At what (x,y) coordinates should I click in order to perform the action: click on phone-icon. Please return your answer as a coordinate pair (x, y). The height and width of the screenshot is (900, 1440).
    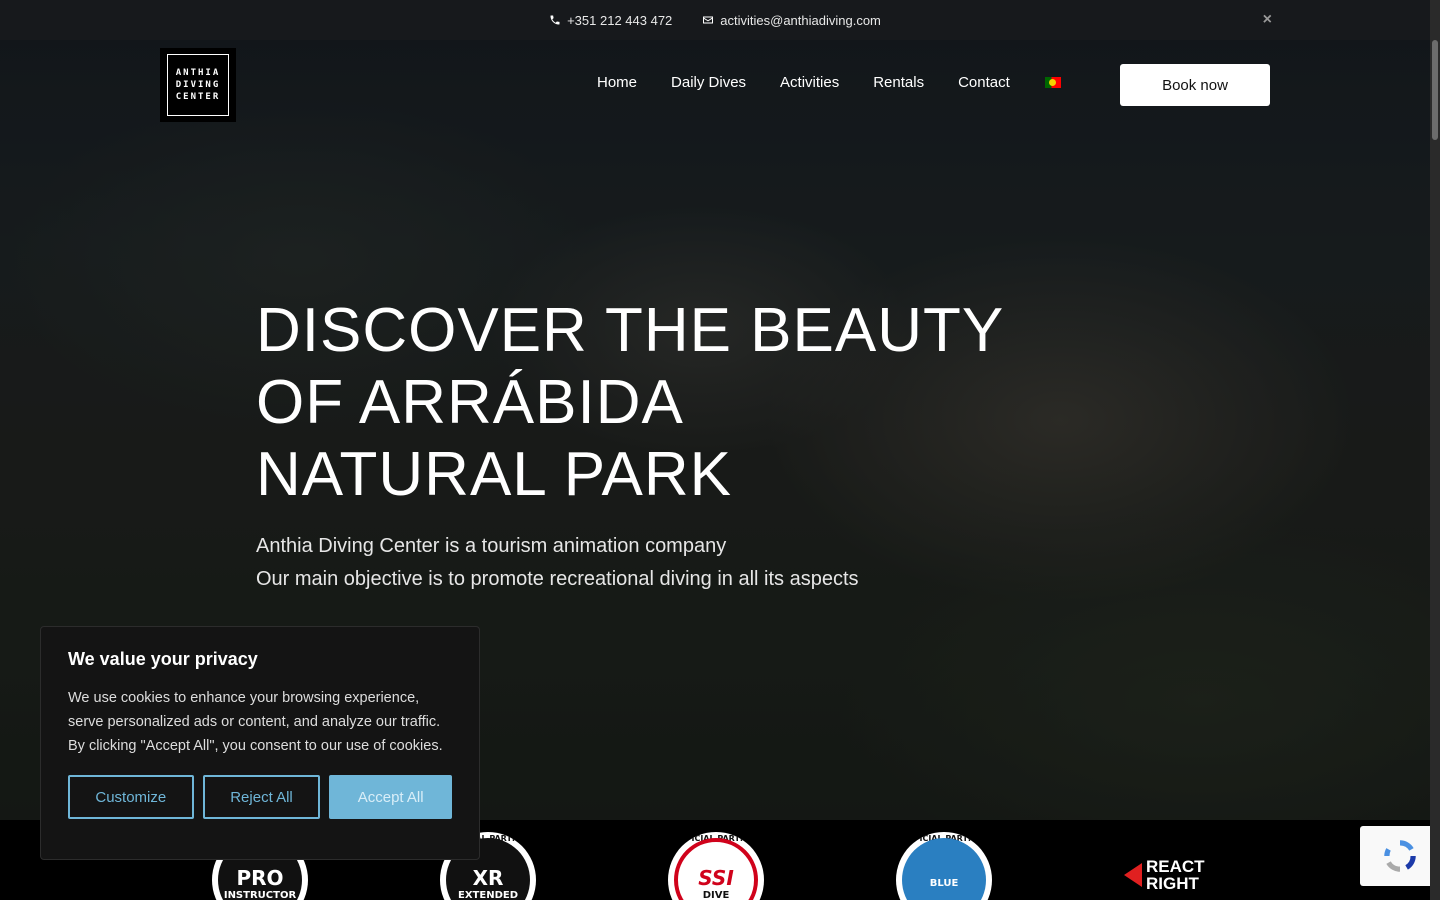
    Looking at the image, I should click on (555, 20).